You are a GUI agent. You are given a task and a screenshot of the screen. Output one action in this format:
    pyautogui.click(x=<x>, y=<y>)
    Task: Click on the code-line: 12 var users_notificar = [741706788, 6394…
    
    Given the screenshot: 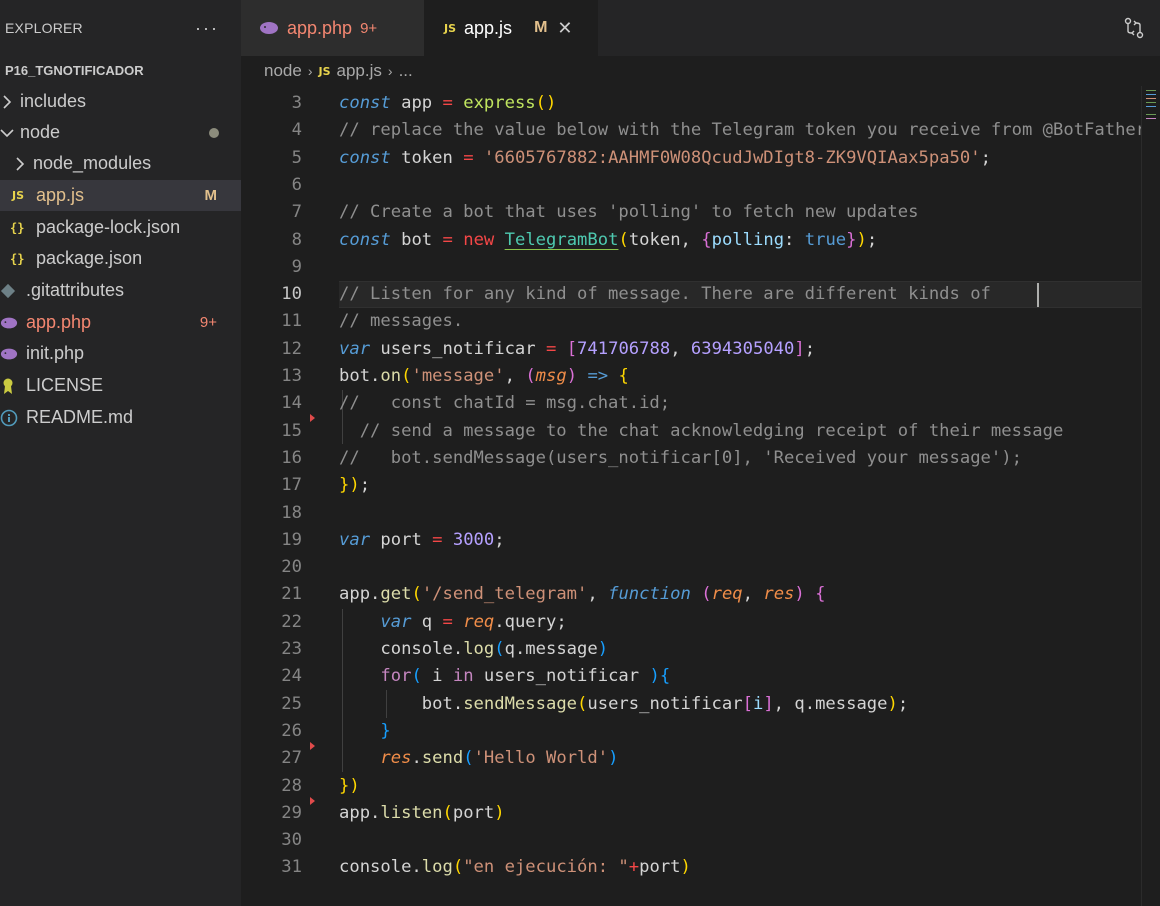 What is the action you would take?
    pyautogui.click(x=691, y=349)
    